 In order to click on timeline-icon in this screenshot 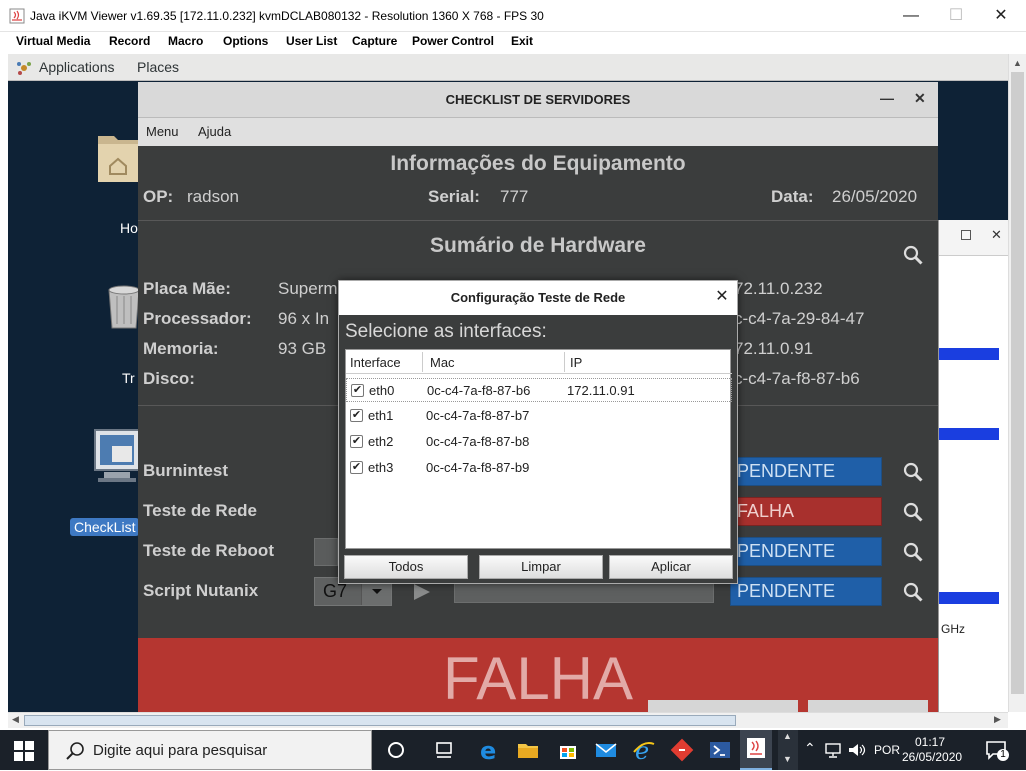, I will do `click(444, 750)`.